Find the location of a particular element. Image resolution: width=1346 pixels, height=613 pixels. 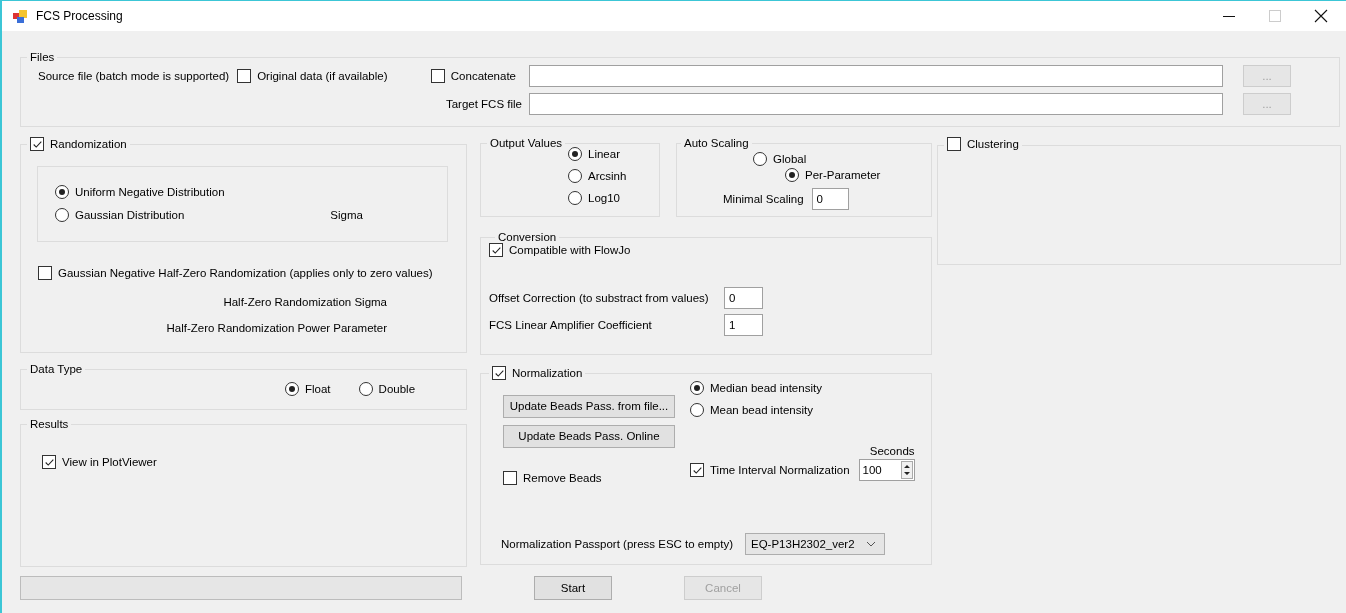

close-icon is located at coordinates (1321, 16).